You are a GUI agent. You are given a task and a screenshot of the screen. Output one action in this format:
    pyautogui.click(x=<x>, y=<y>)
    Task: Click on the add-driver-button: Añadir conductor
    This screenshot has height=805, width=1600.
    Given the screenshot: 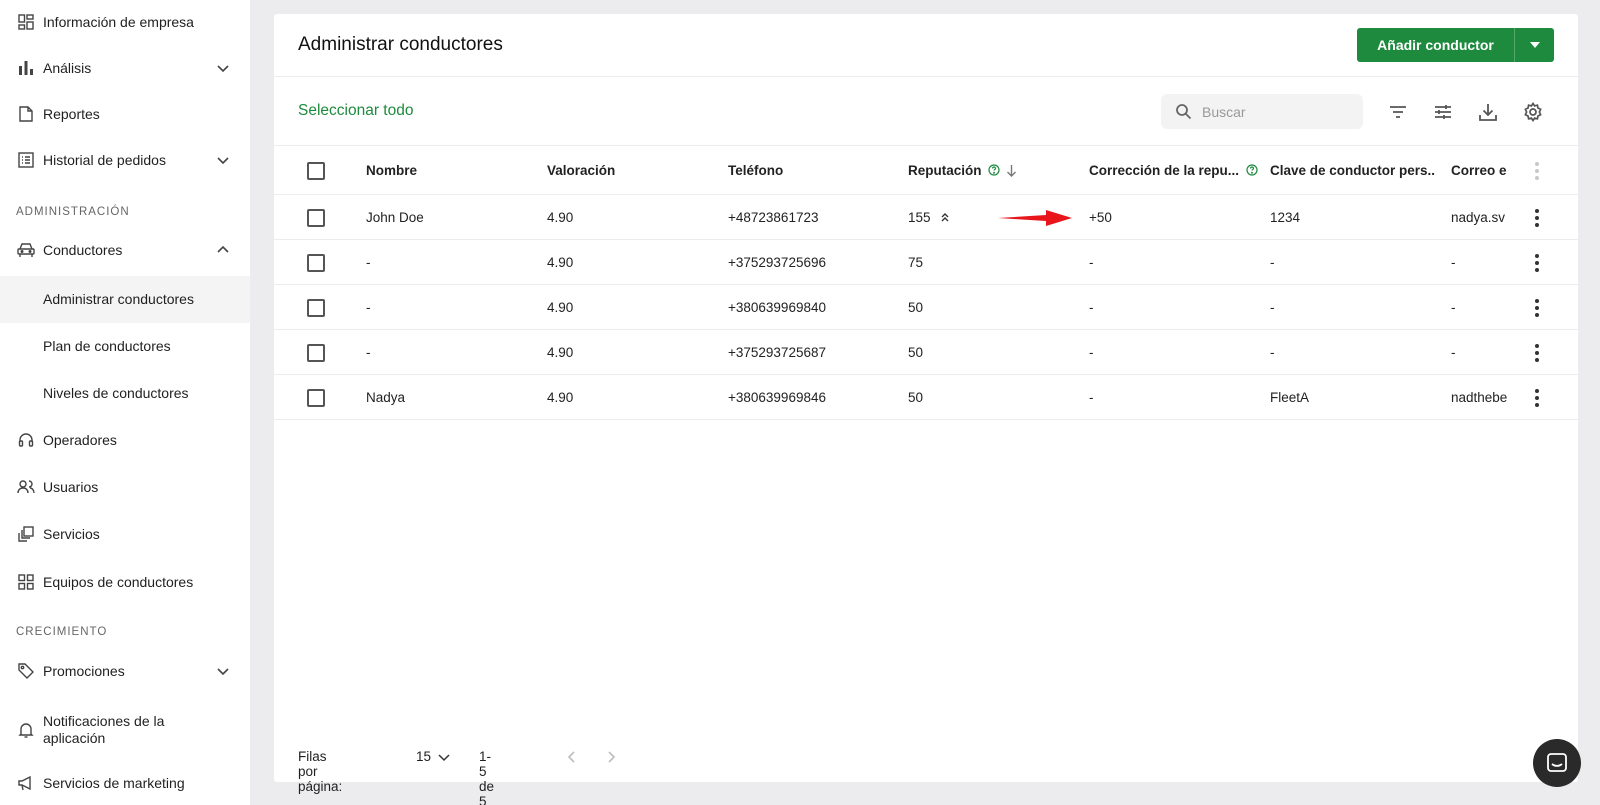 What is the action you would take?
    pyautogui.click(x=1436, y=45)
    